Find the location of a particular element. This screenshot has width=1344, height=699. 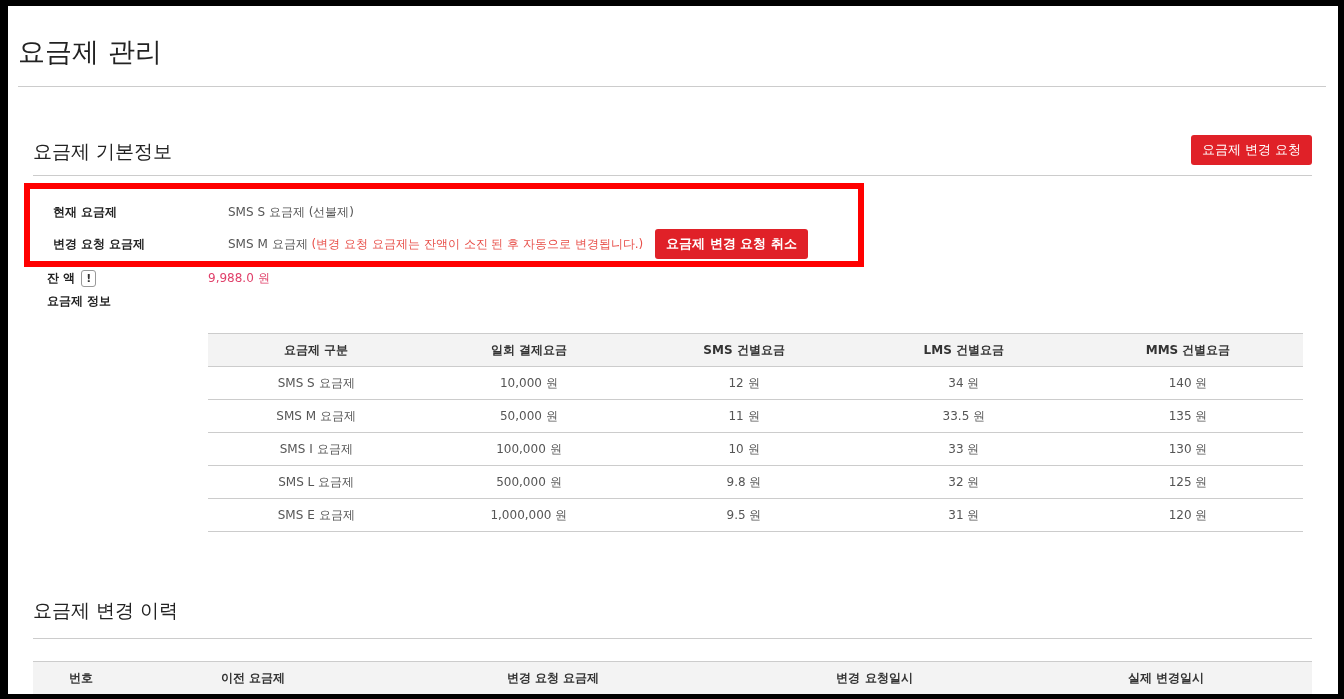

column-header: 실제 변경일시 is located at coordinates (1166, 677).